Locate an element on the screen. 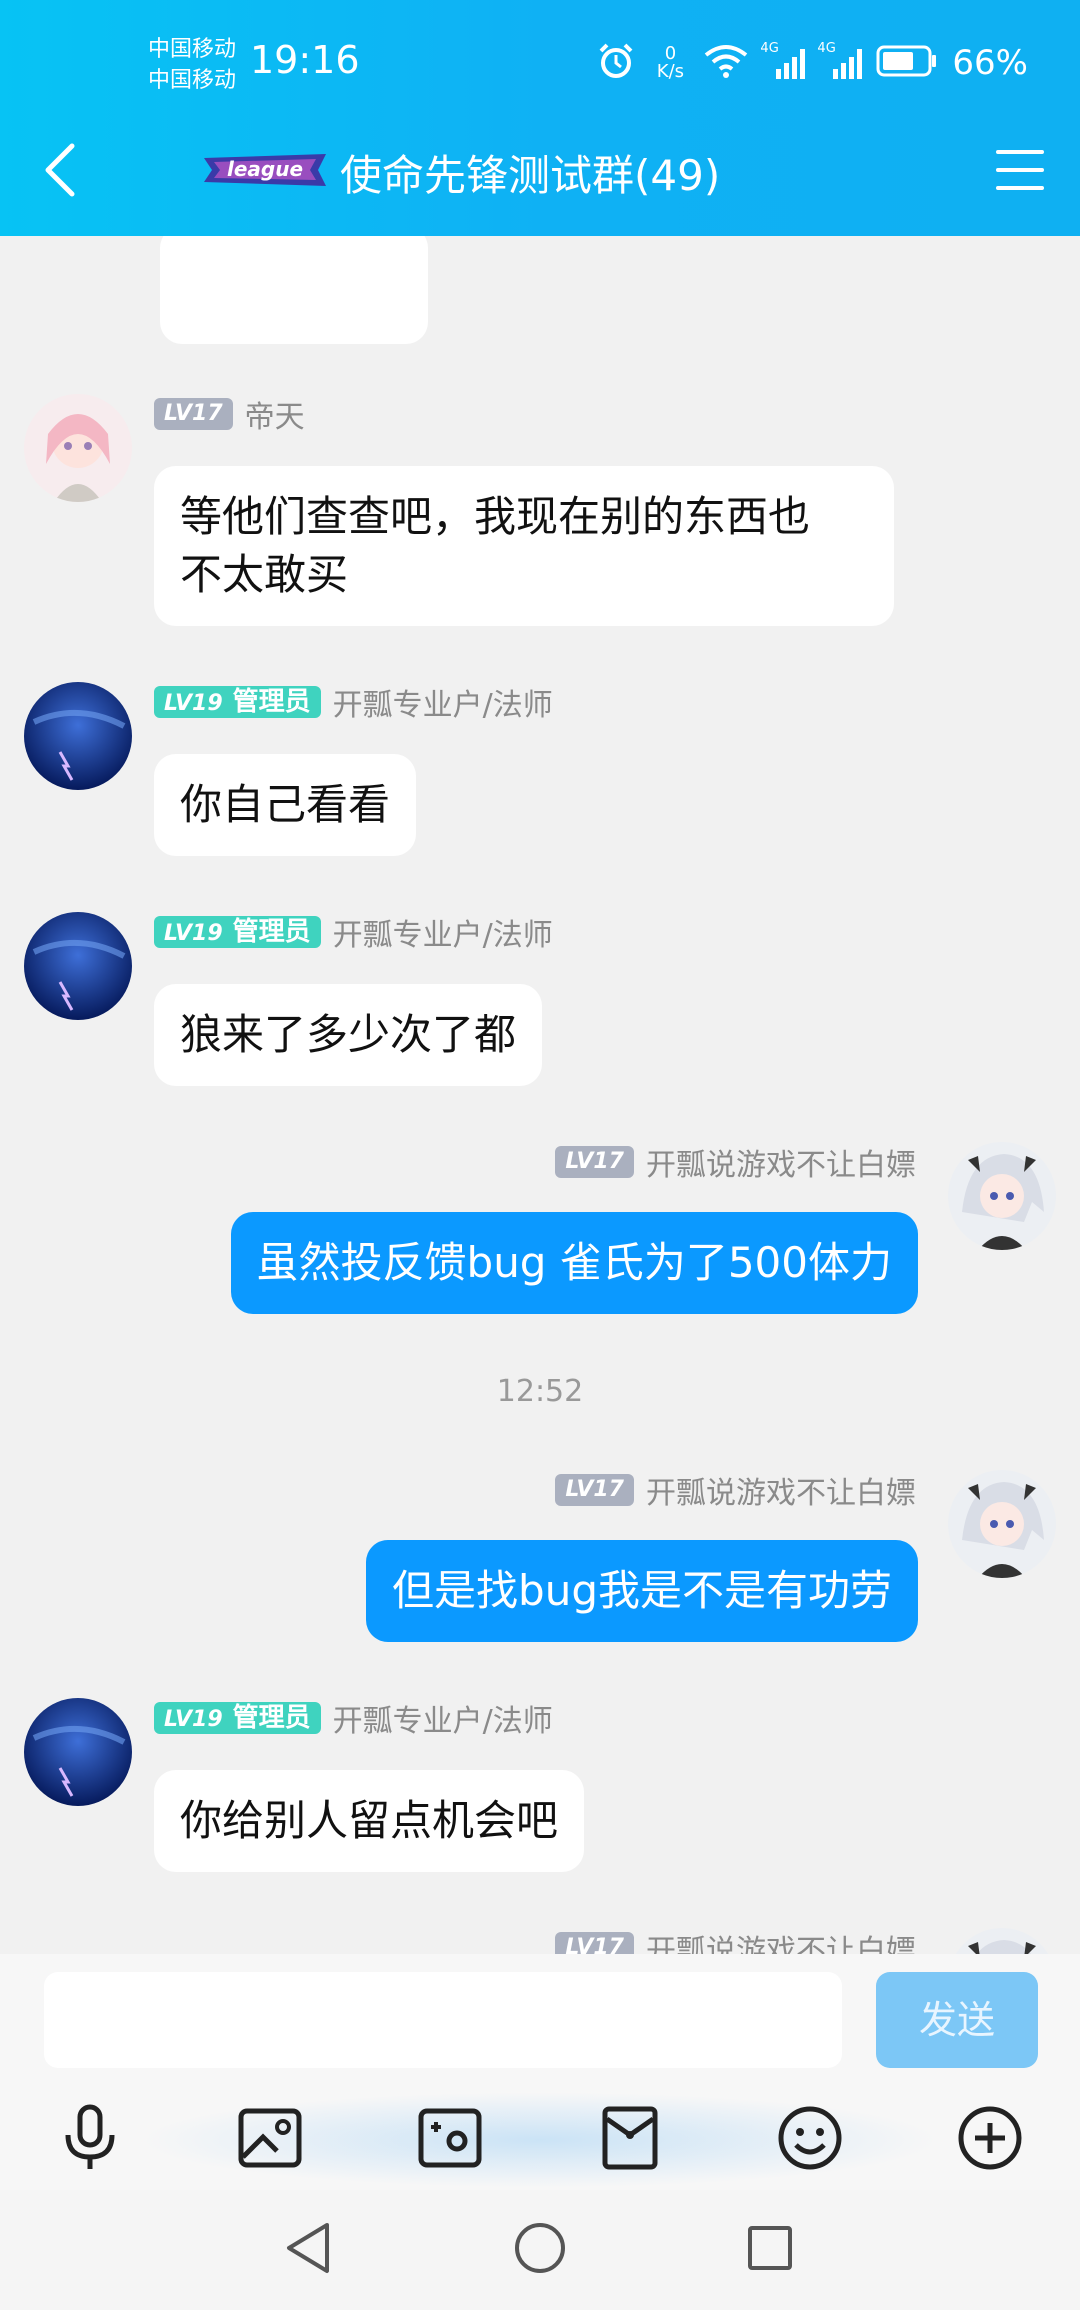  home-circle-icon is located at coordinates (540, 2250).